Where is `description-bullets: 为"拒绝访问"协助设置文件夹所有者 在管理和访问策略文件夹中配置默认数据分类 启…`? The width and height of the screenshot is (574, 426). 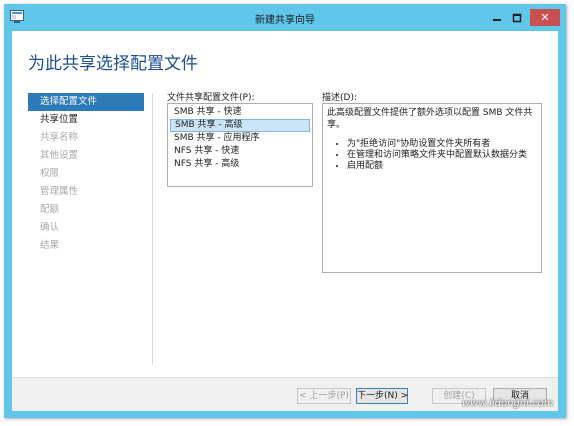 description-bullets: 为"拒绝访问"协助设置文件夹所有者 在管理和访问策略文件夹中配置默认数据分类 启… is located at coordinates (432, 155).